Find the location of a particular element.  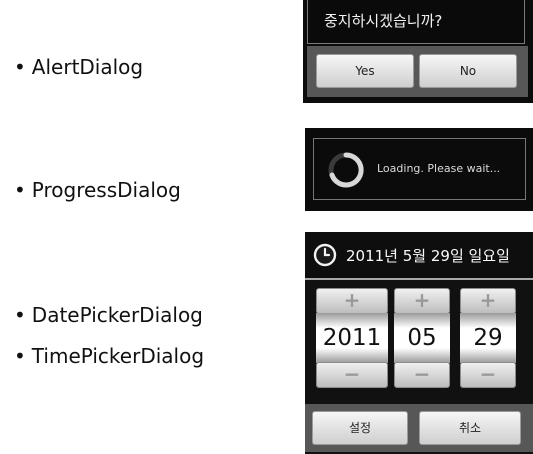

alert-dialog: 중지하시겠습니까? Yes No is located at coordinates (418, 51).